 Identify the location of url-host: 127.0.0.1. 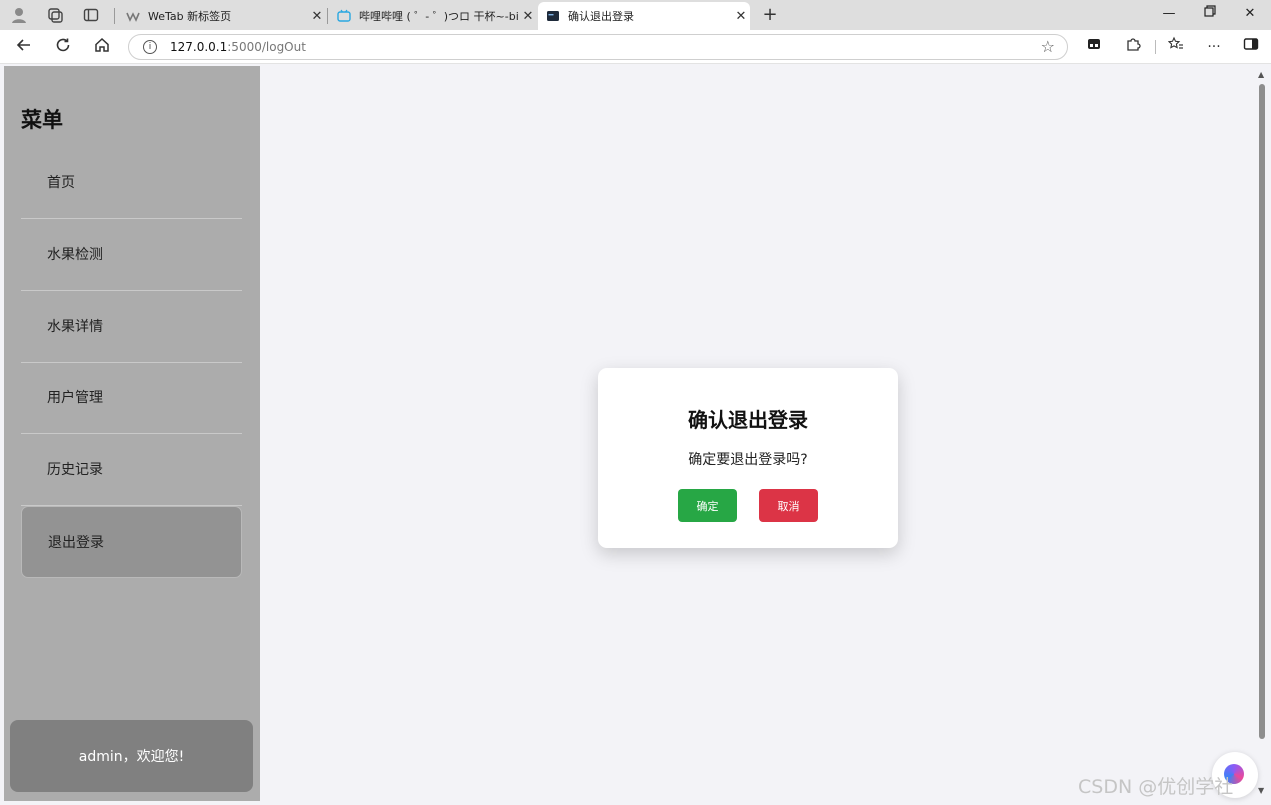
(199, 47).